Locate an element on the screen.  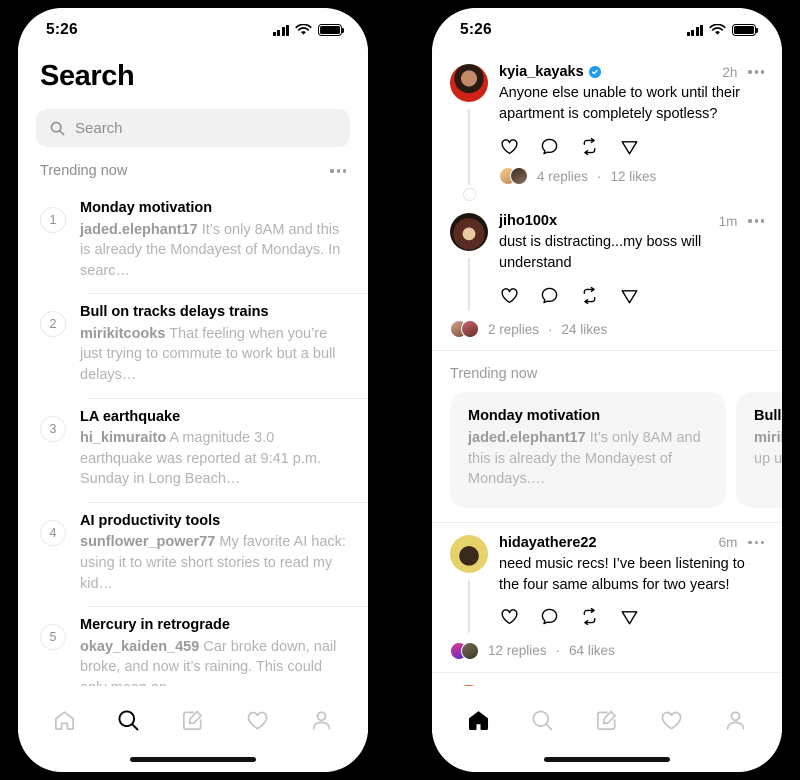
post-footer: 12 replies · 64 likes is located at coordinates (607, 656).